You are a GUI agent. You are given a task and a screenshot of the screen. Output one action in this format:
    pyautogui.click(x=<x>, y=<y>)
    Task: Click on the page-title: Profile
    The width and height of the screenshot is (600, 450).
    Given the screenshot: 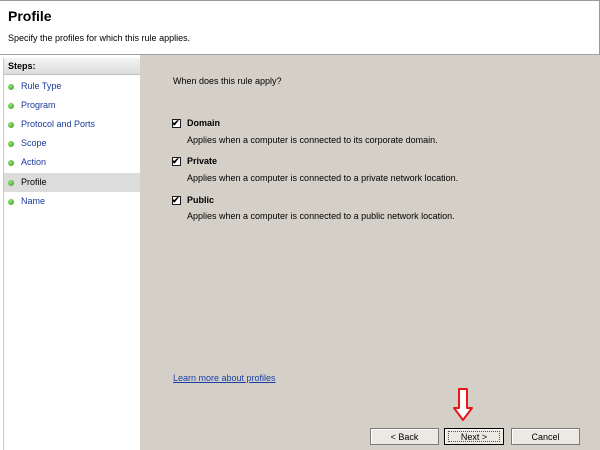 What is the action you would take?
    pyautogui.click(x=30, y=16)
    